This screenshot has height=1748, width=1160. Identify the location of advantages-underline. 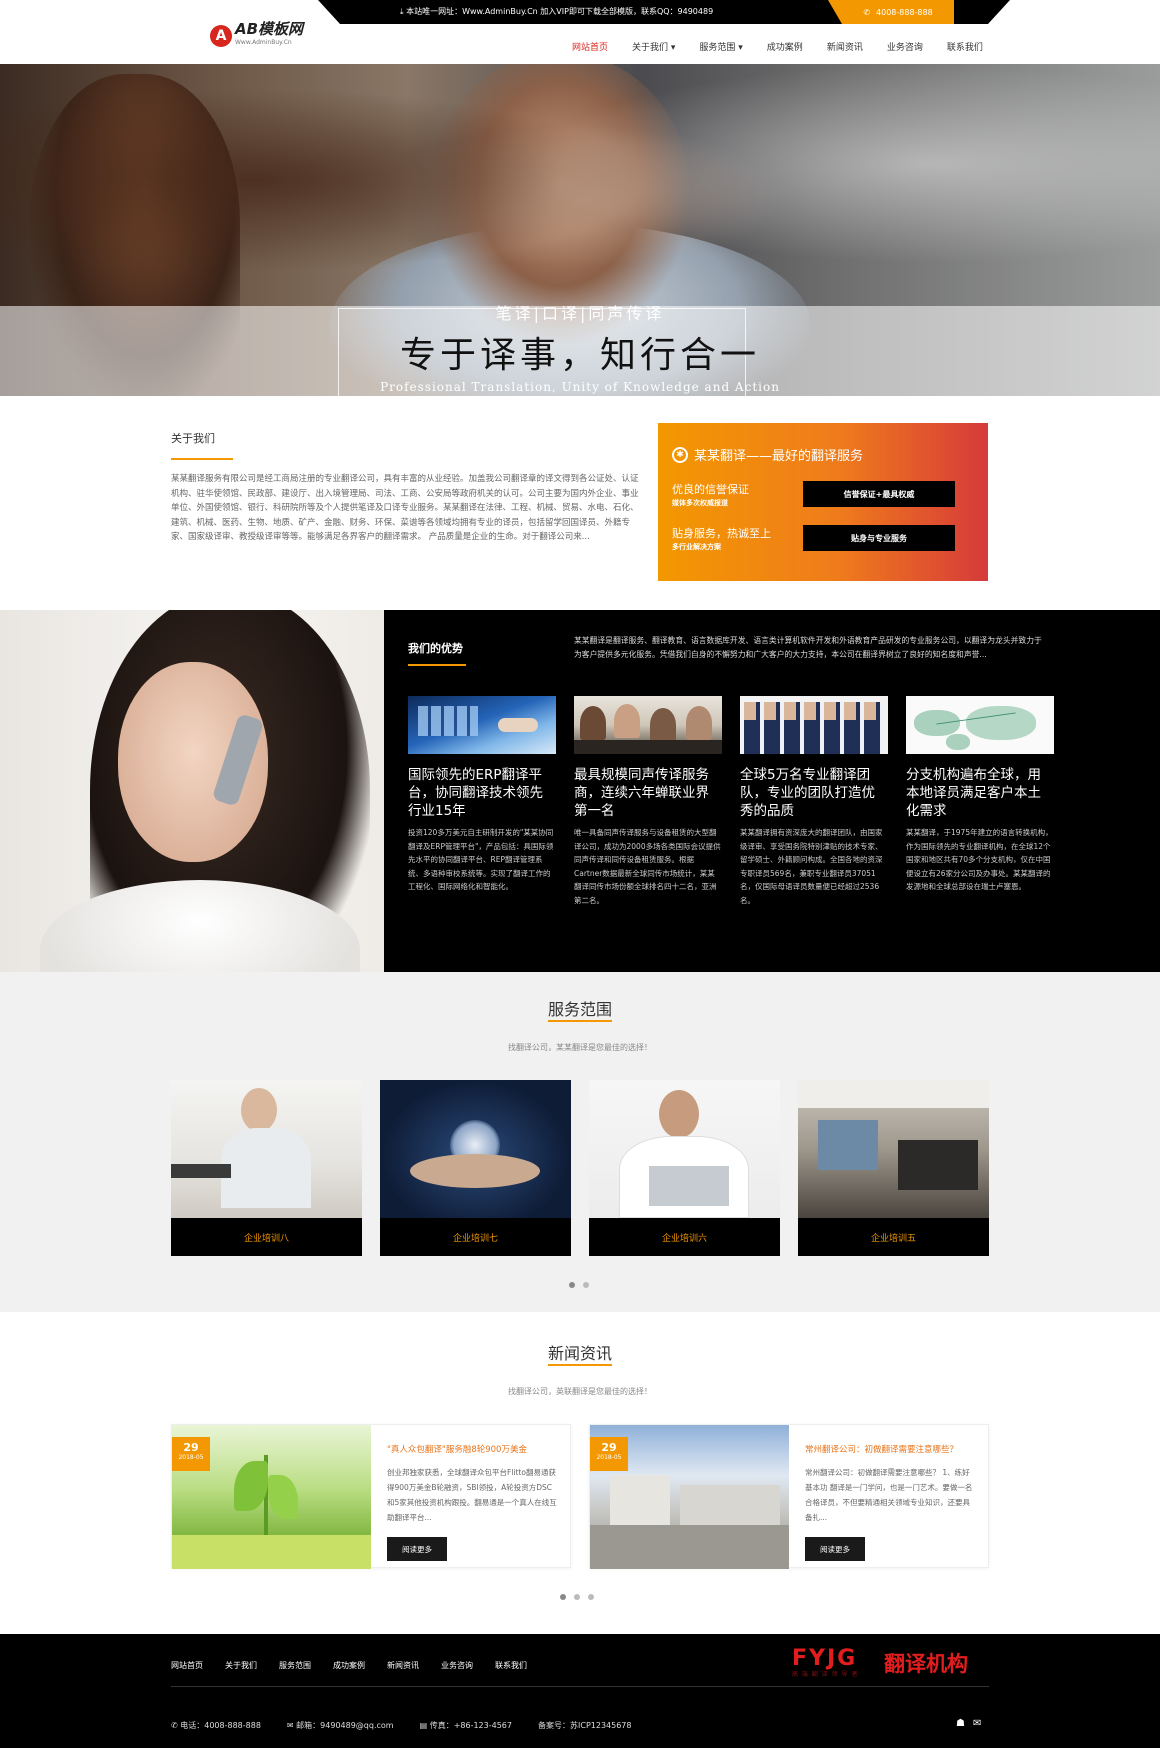
(437, 665).